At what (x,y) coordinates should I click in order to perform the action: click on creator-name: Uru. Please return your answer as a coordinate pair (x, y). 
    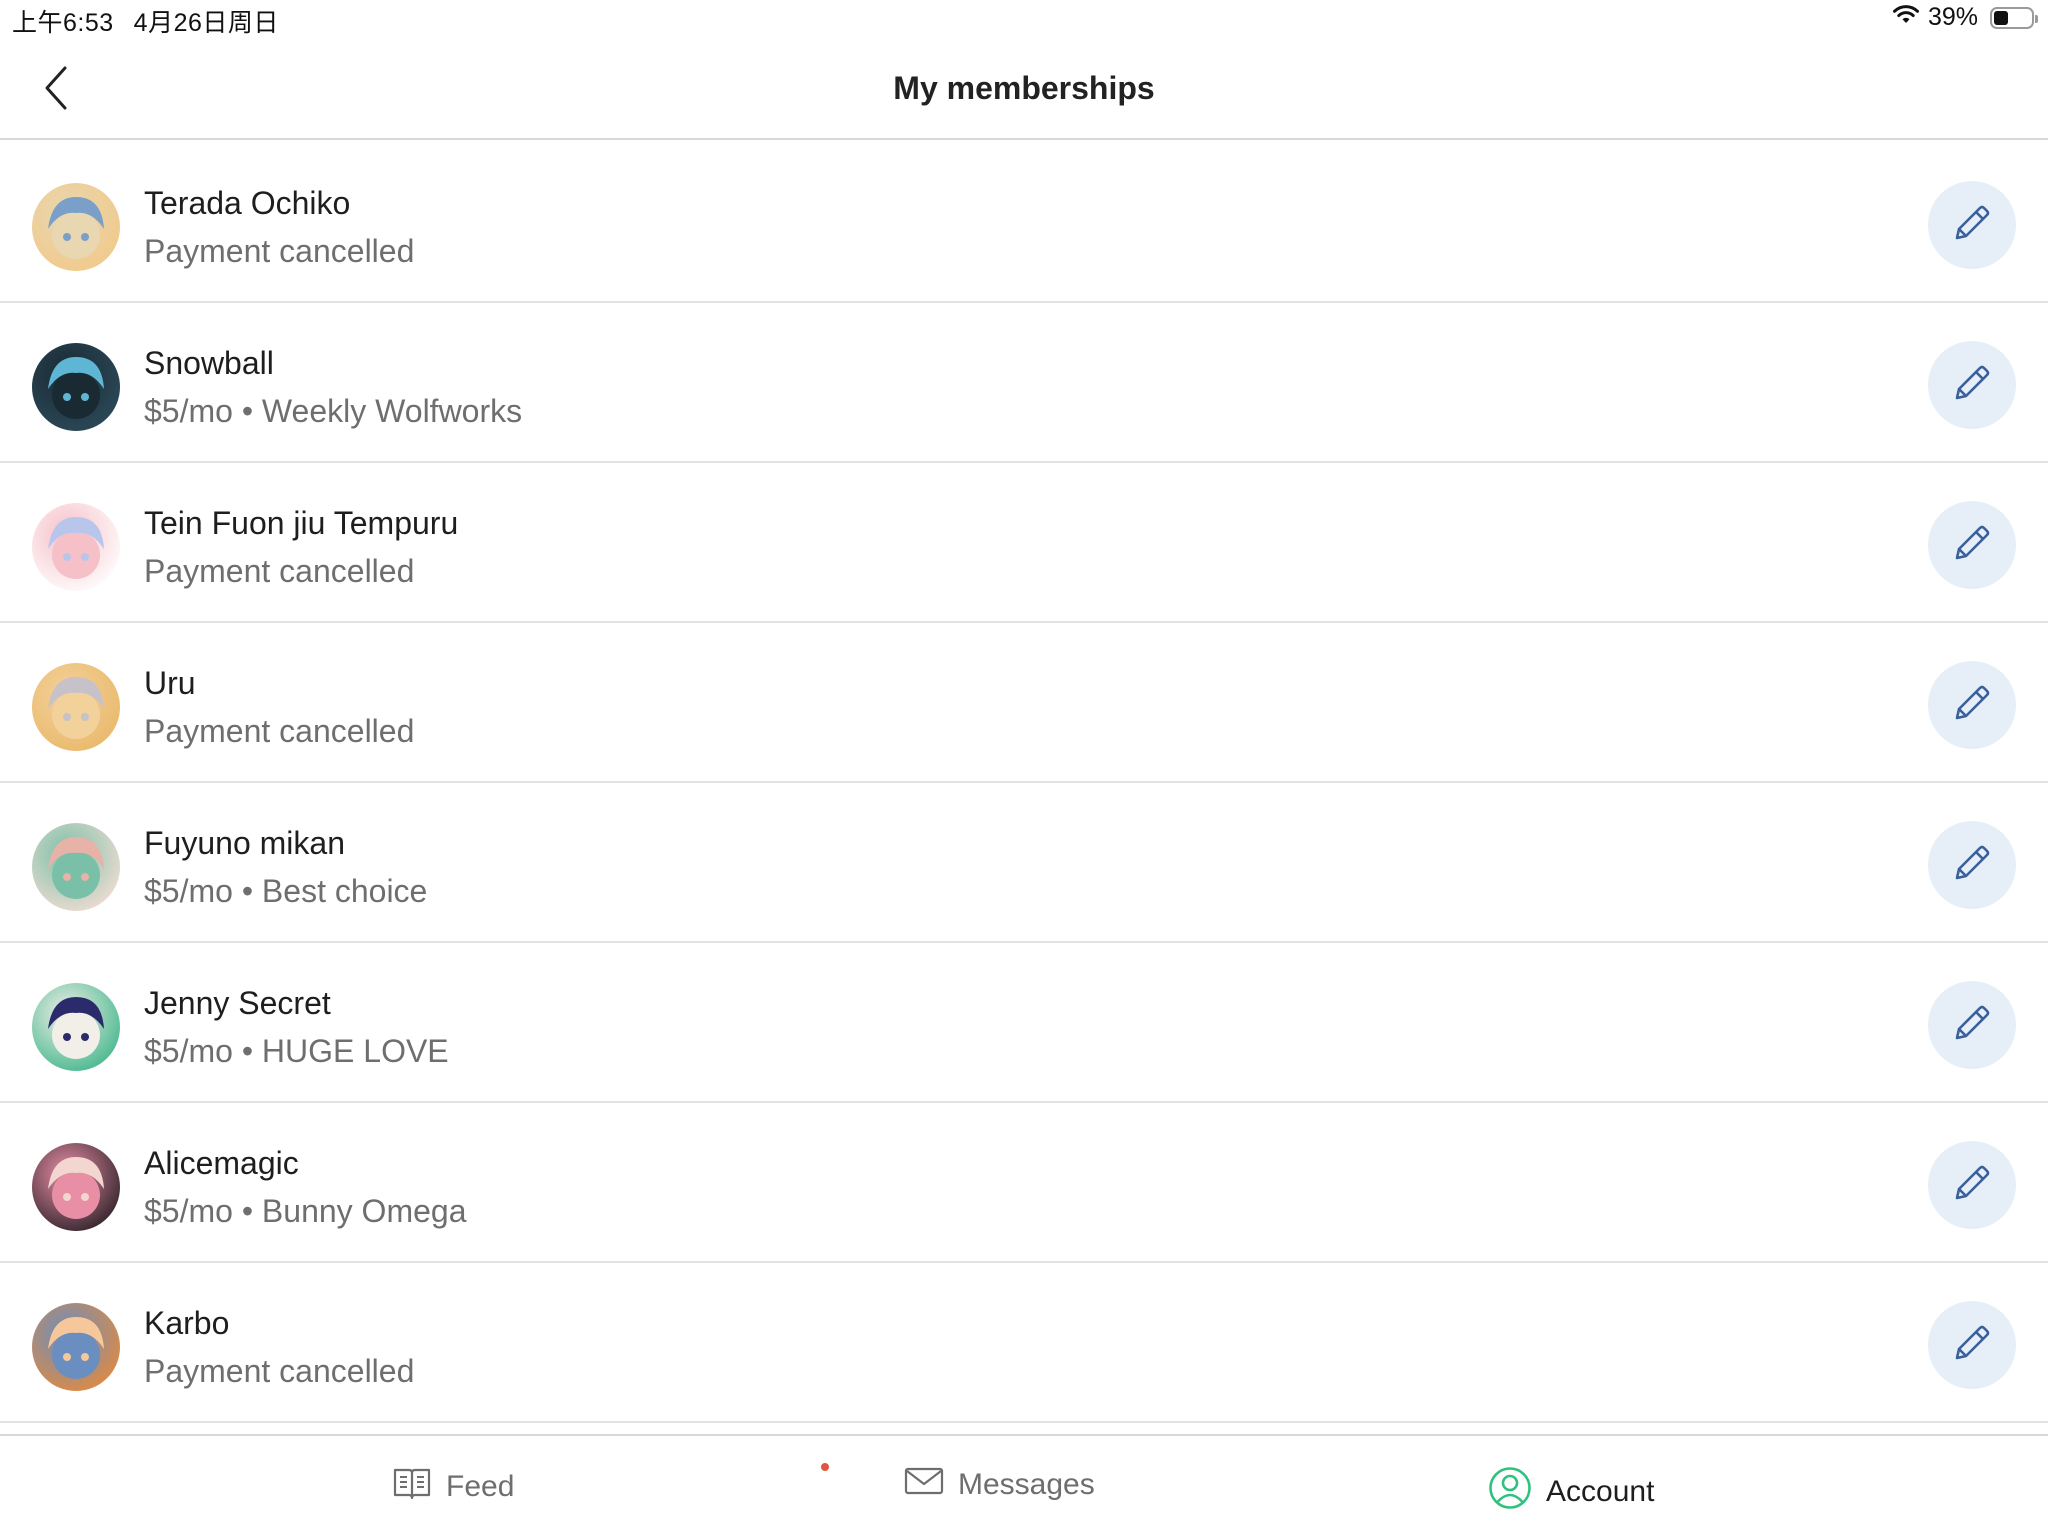
    Looking at the image, I should click on (170, 683).